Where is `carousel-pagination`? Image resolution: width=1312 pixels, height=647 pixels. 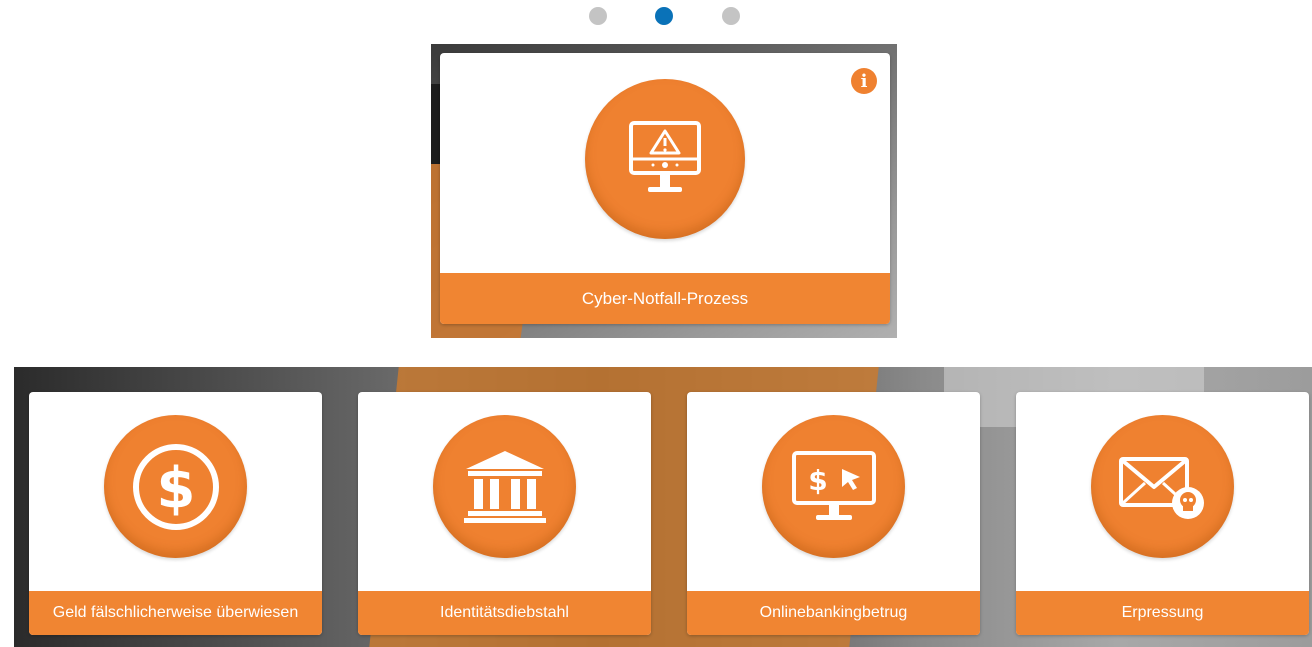
carousel-pagination is located at coordinates (656, 16).